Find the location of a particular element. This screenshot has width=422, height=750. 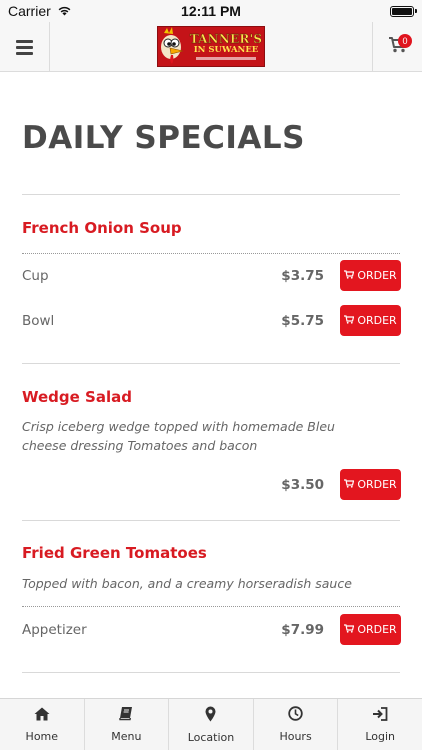

item-name: French Onion Soup is located at coordinates (102, 228).